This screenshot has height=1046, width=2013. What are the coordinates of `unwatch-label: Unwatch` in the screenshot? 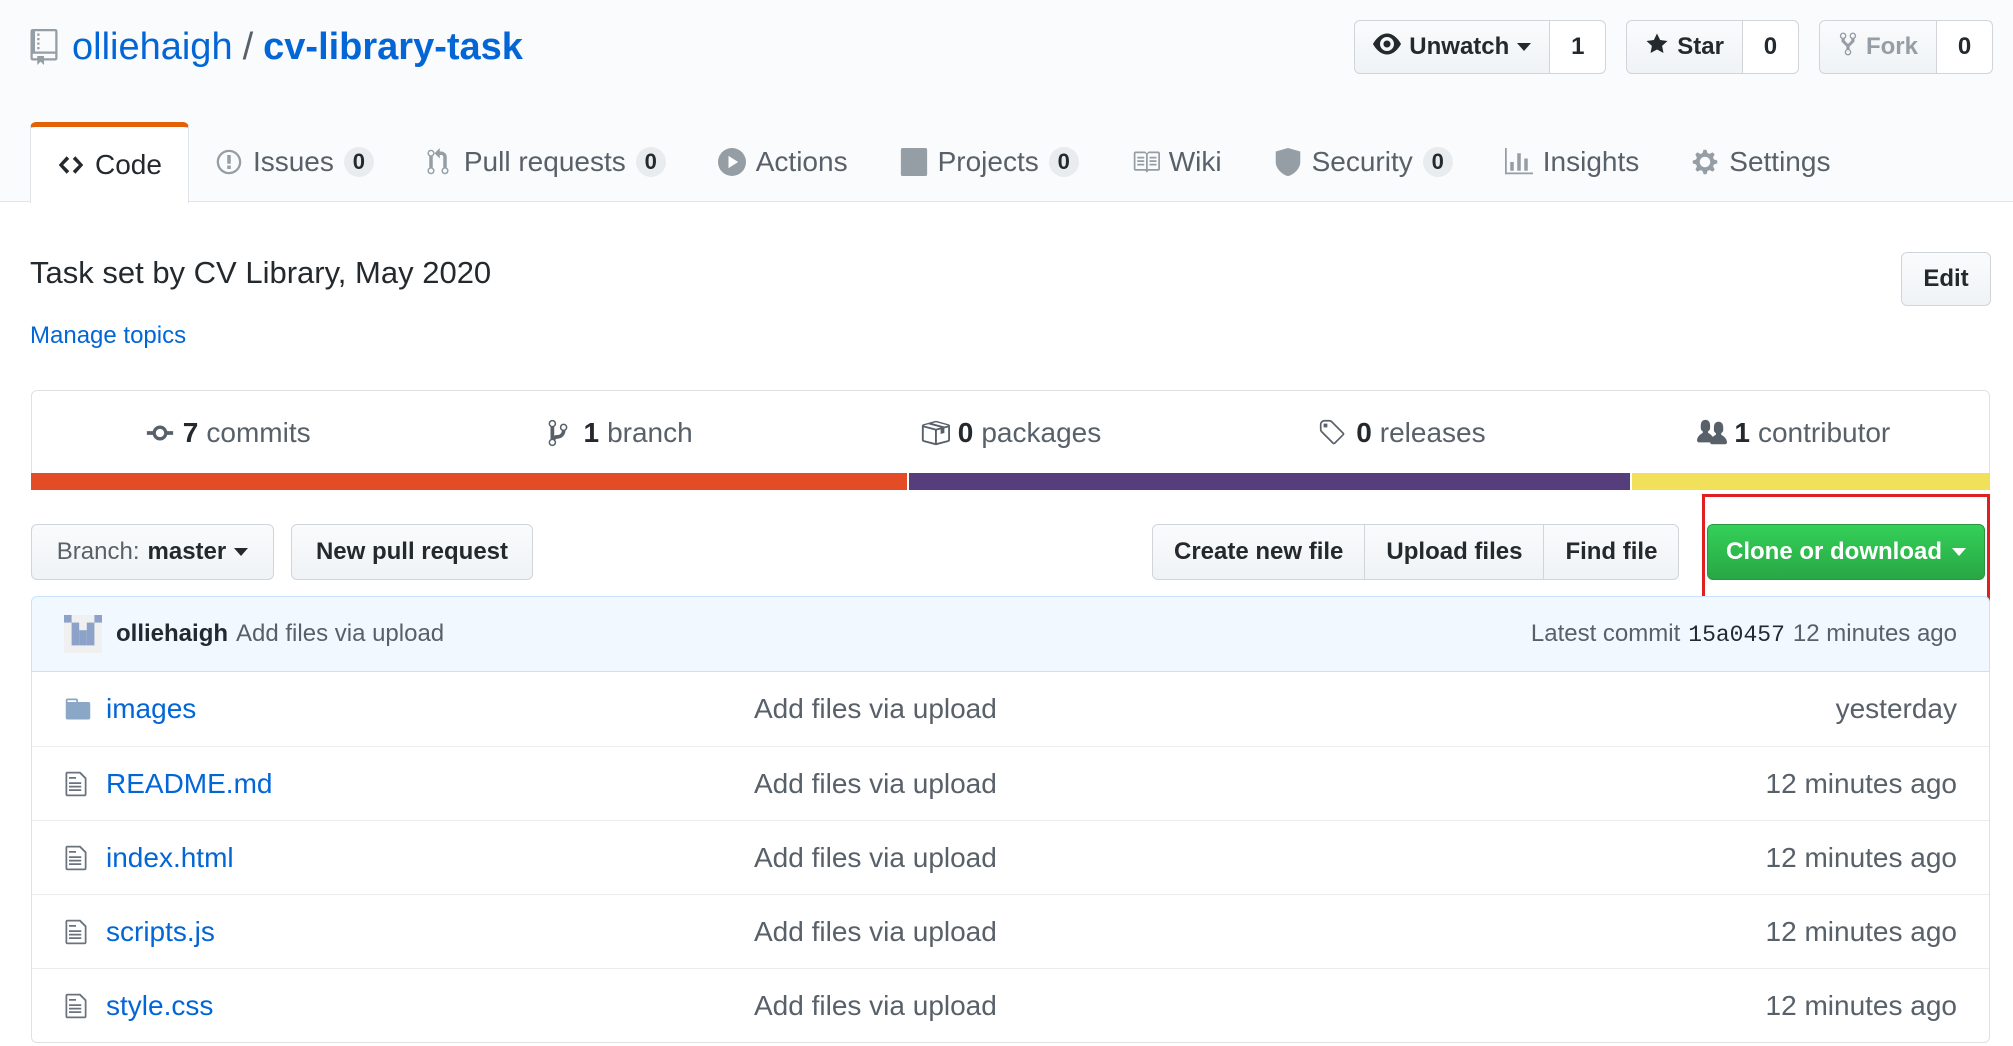 It's located at (1459, 46).